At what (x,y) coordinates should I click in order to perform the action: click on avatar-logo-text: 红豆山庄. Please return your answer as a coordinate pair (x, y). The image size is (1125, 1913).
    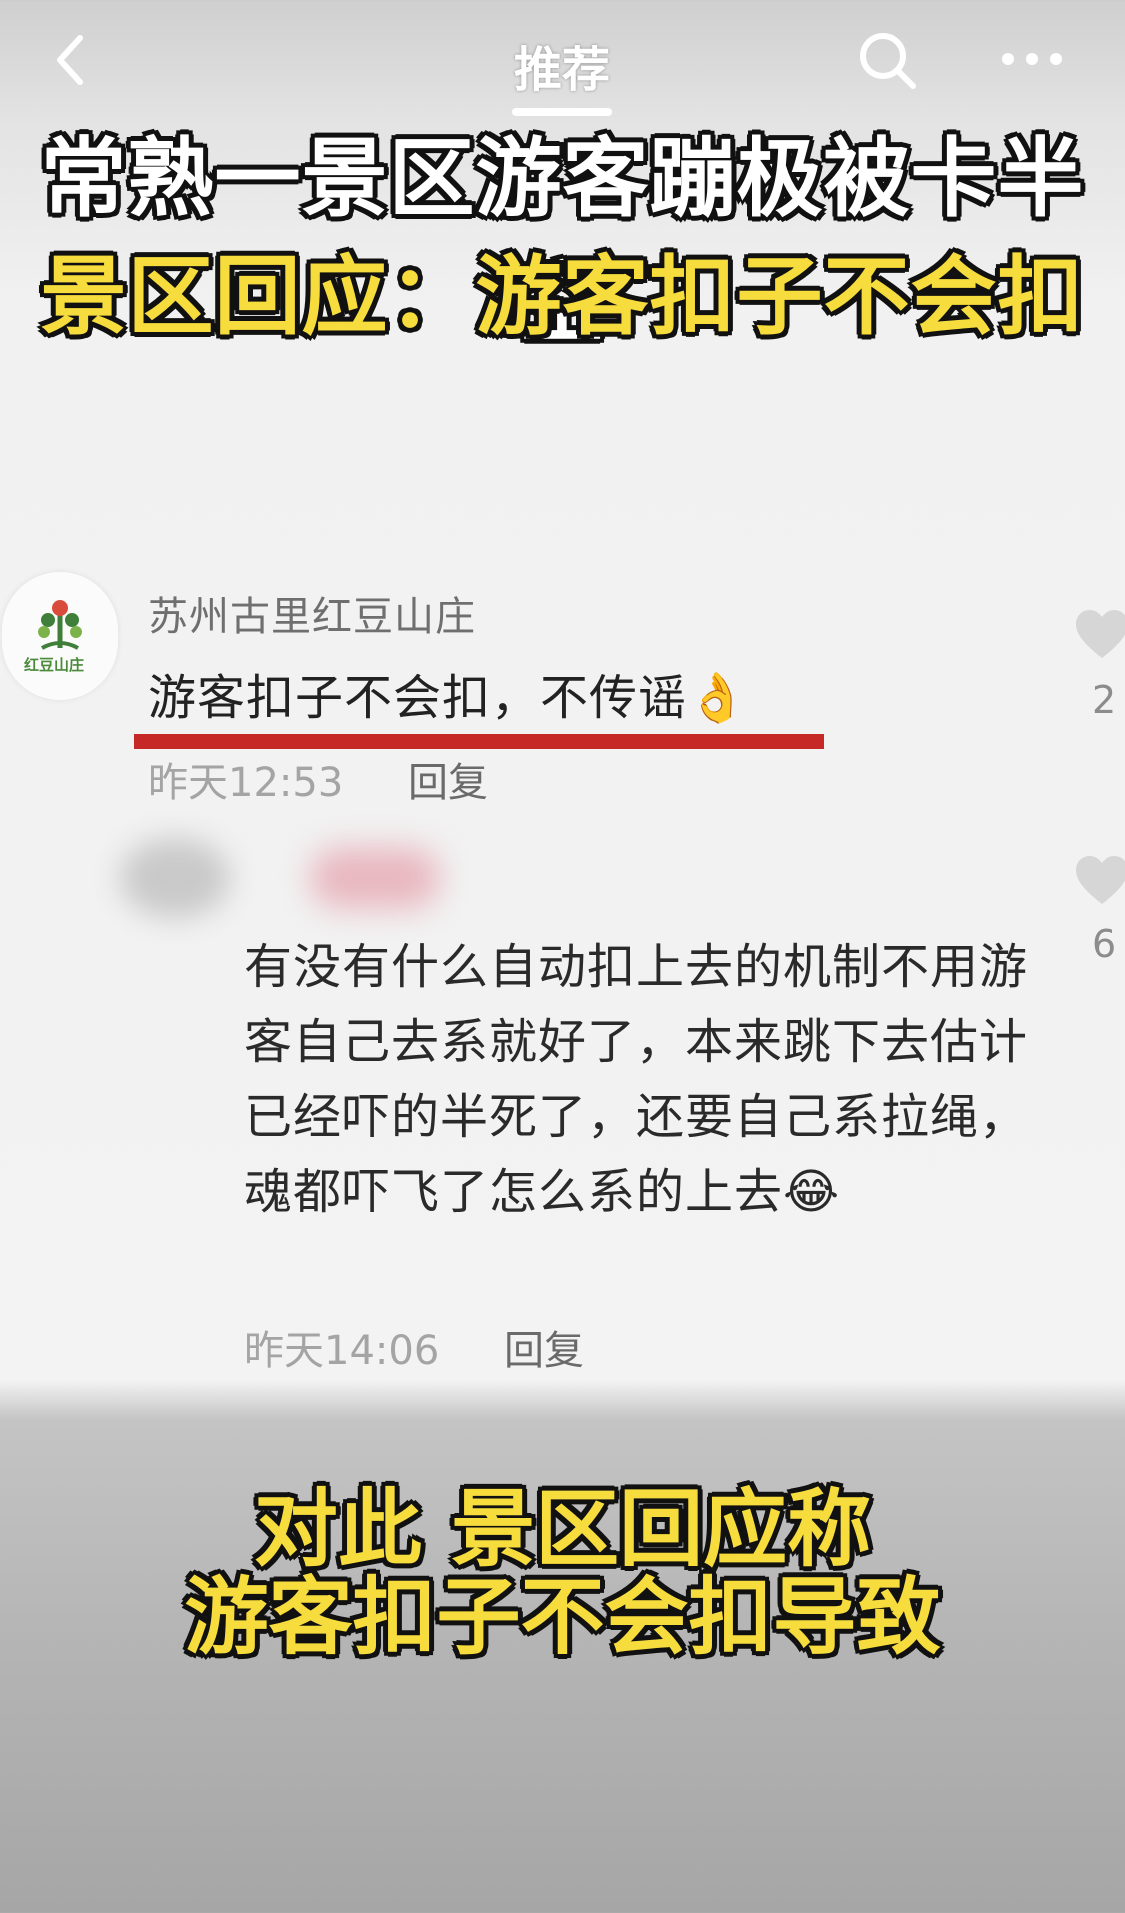
    Looking at the image, I should click on (54, 665).